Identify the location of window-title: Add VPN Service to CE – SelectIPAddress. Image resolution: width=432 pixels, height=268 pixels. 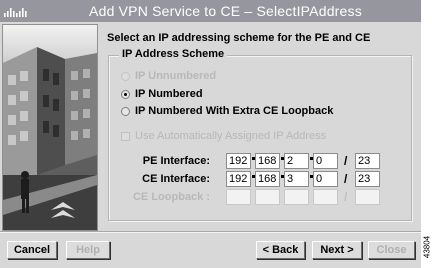
(225, 11).